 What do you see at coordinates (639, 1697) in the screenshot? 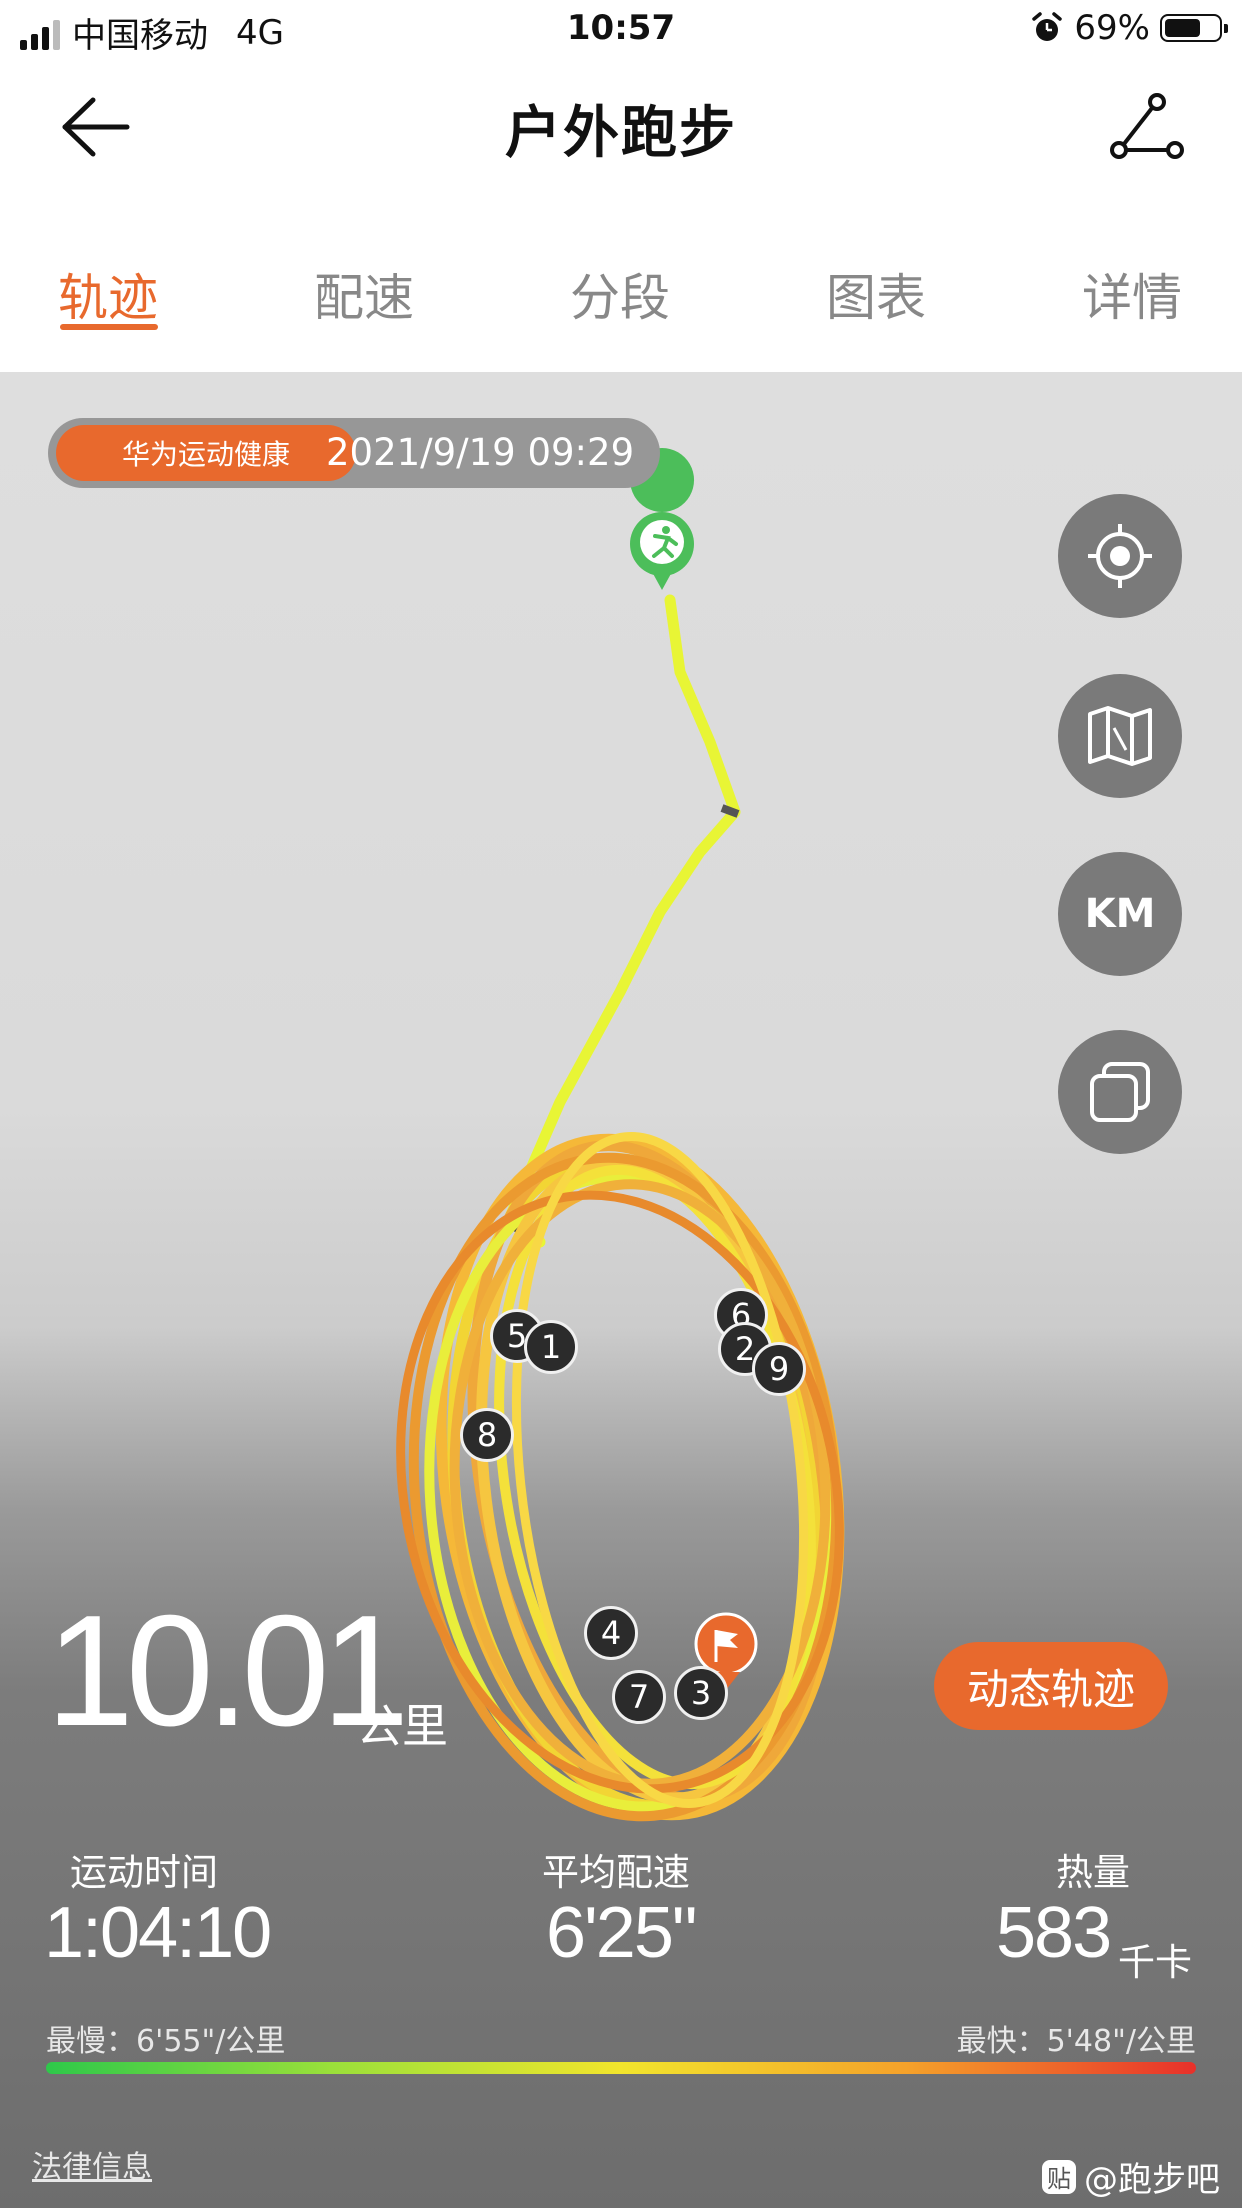
I see `km-marker-7: 7` at bounding box center [639, 1697].